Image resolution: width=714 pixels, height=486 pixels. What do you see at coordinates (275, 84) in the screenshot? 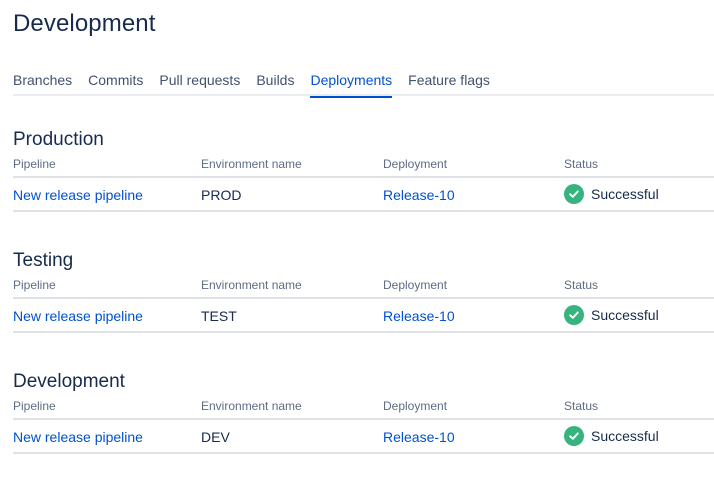
I see `tab-builds: Builds` at bounding box center [275, 84].